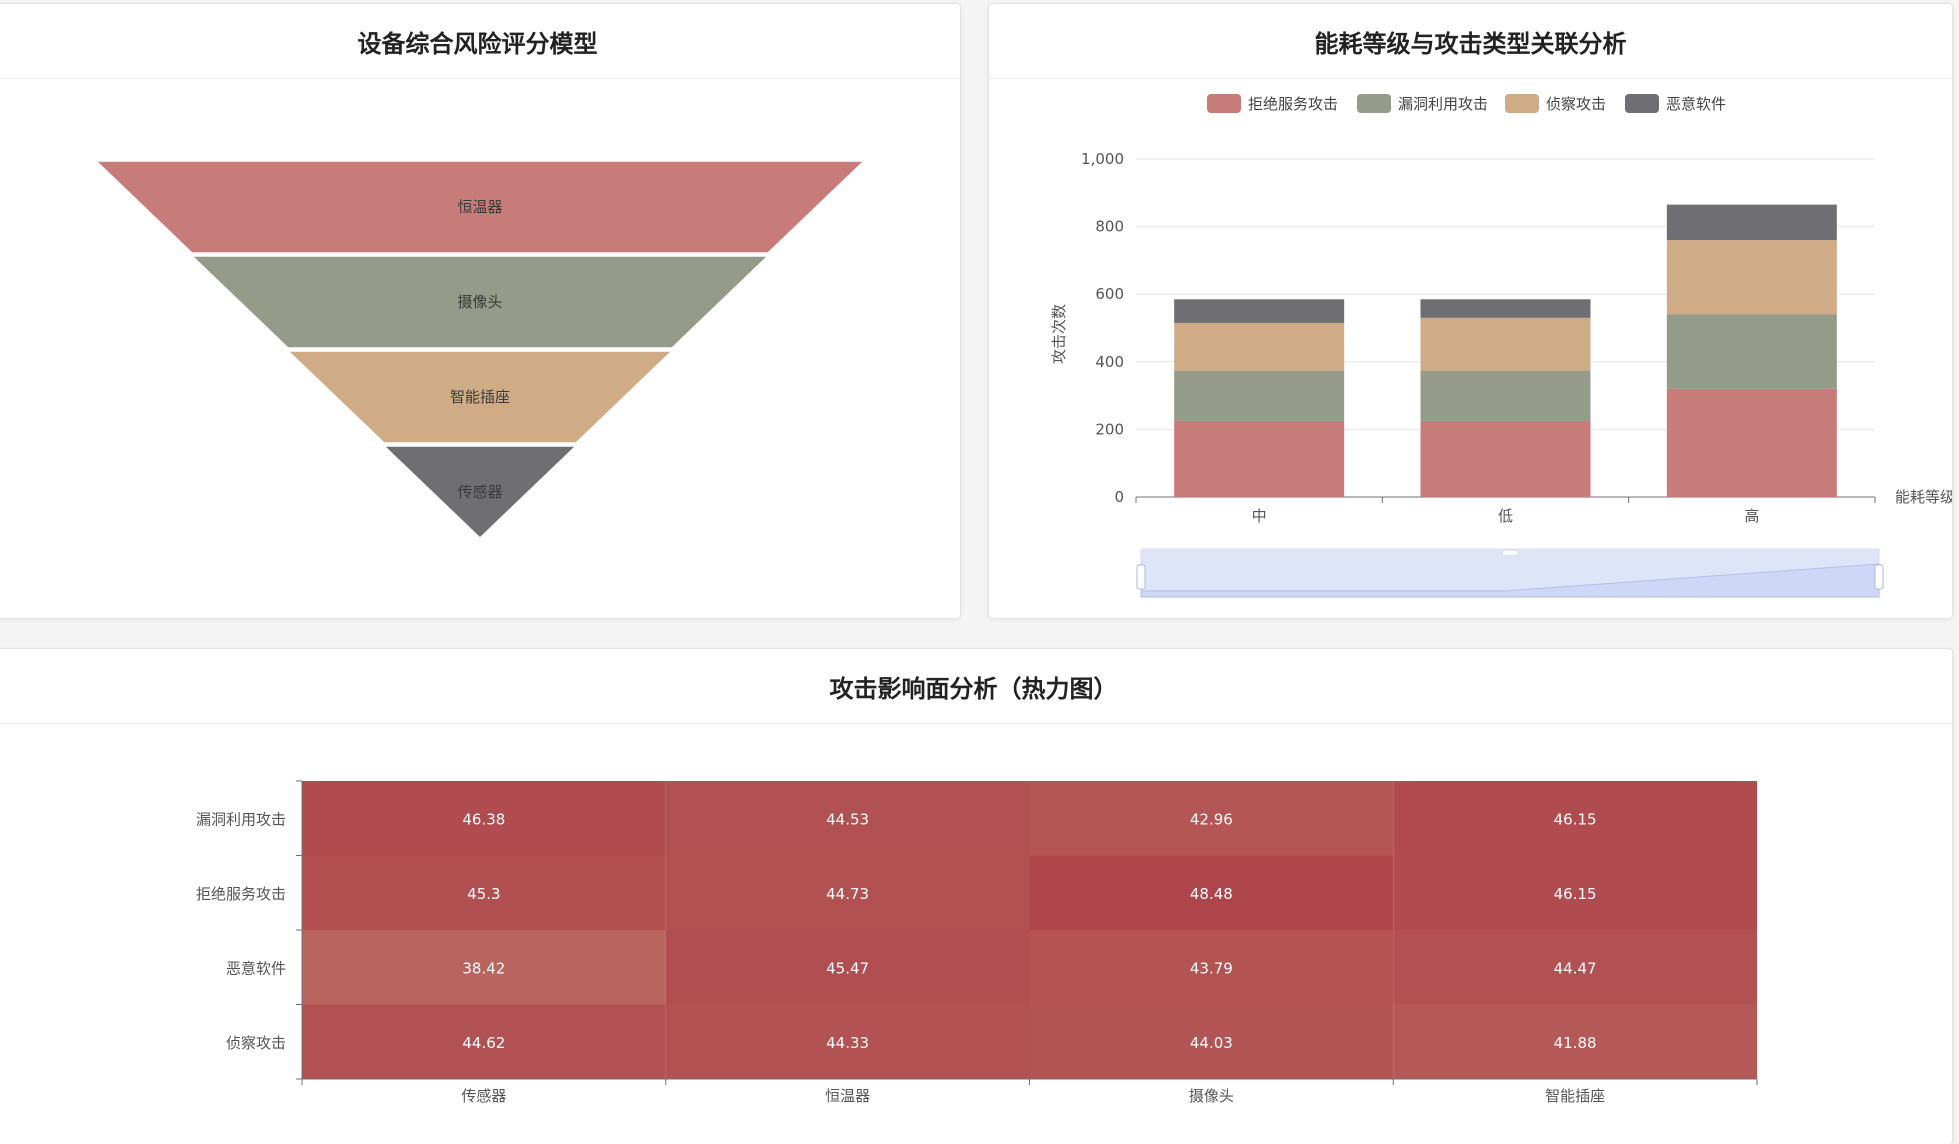 The height and width of the screenshot is (1144, 1959). Describe the element at coordinates (1211, 968) in the screenshot. I see `heatmap-cell-label-2-2: 43.79` at that location.